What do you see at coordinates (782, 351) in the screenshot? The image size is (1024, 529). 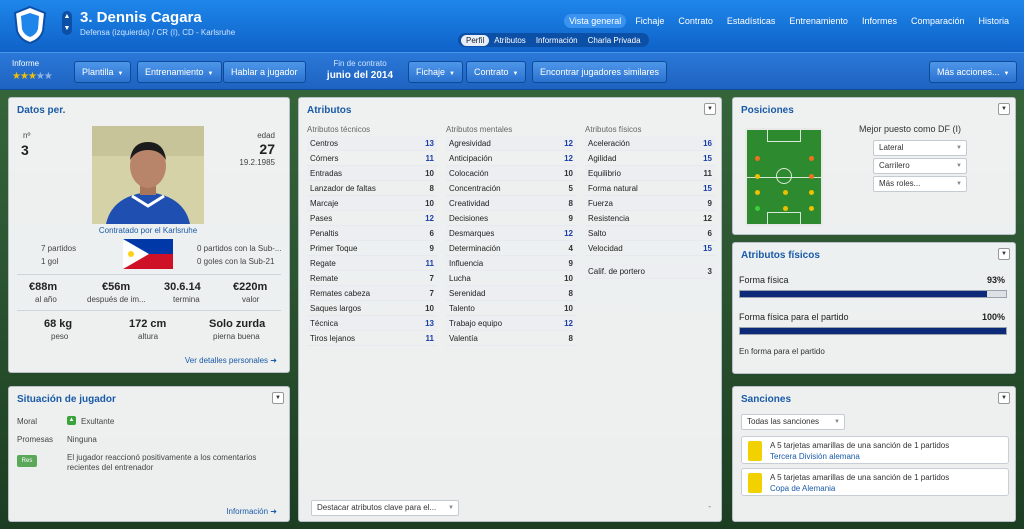 I see `estado-forma: En forma para el partido` at bounding box center [782, 351].